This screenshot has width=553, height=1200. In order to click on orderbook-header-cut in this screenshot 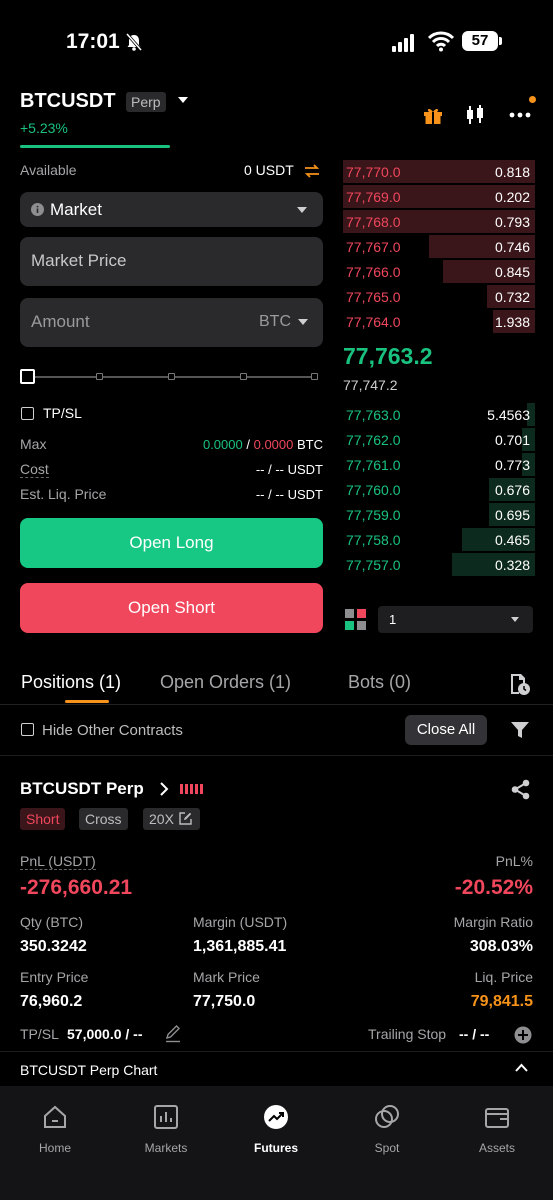, I will do `click(439, 142)`.